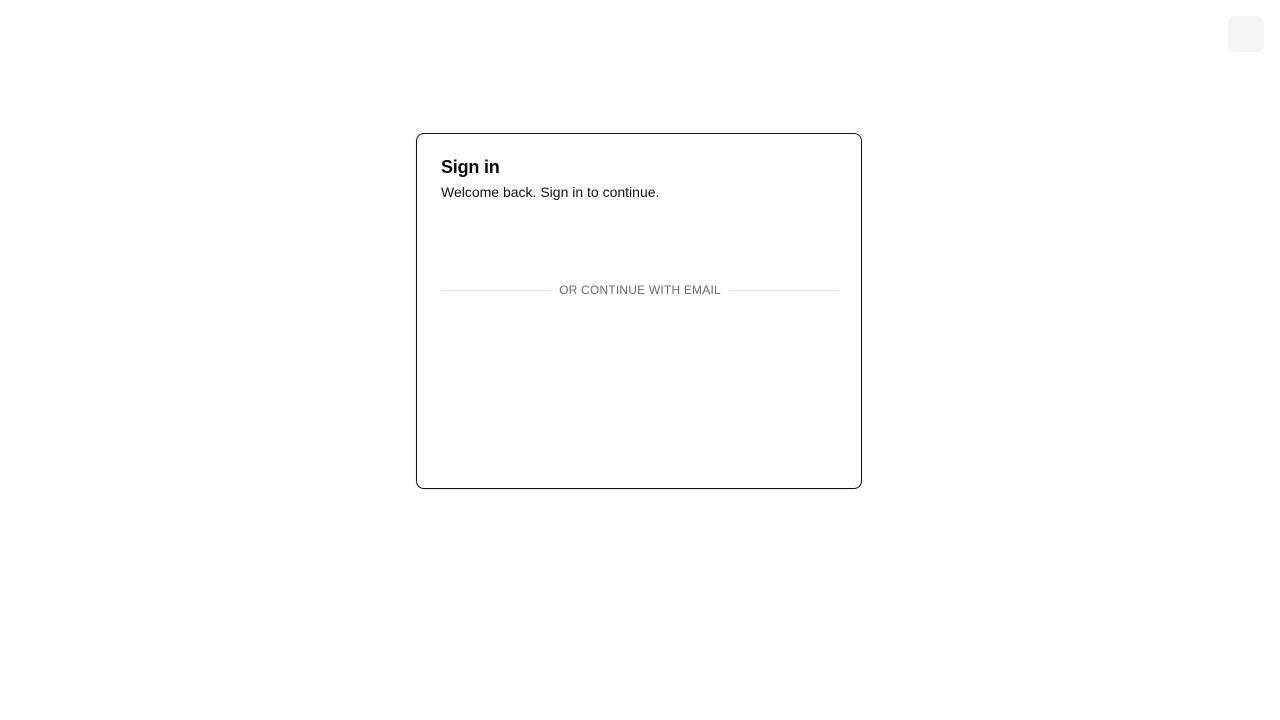  I want to click on signin-subtitle: Welcome back. Sign in to continue., so click(550, 192).